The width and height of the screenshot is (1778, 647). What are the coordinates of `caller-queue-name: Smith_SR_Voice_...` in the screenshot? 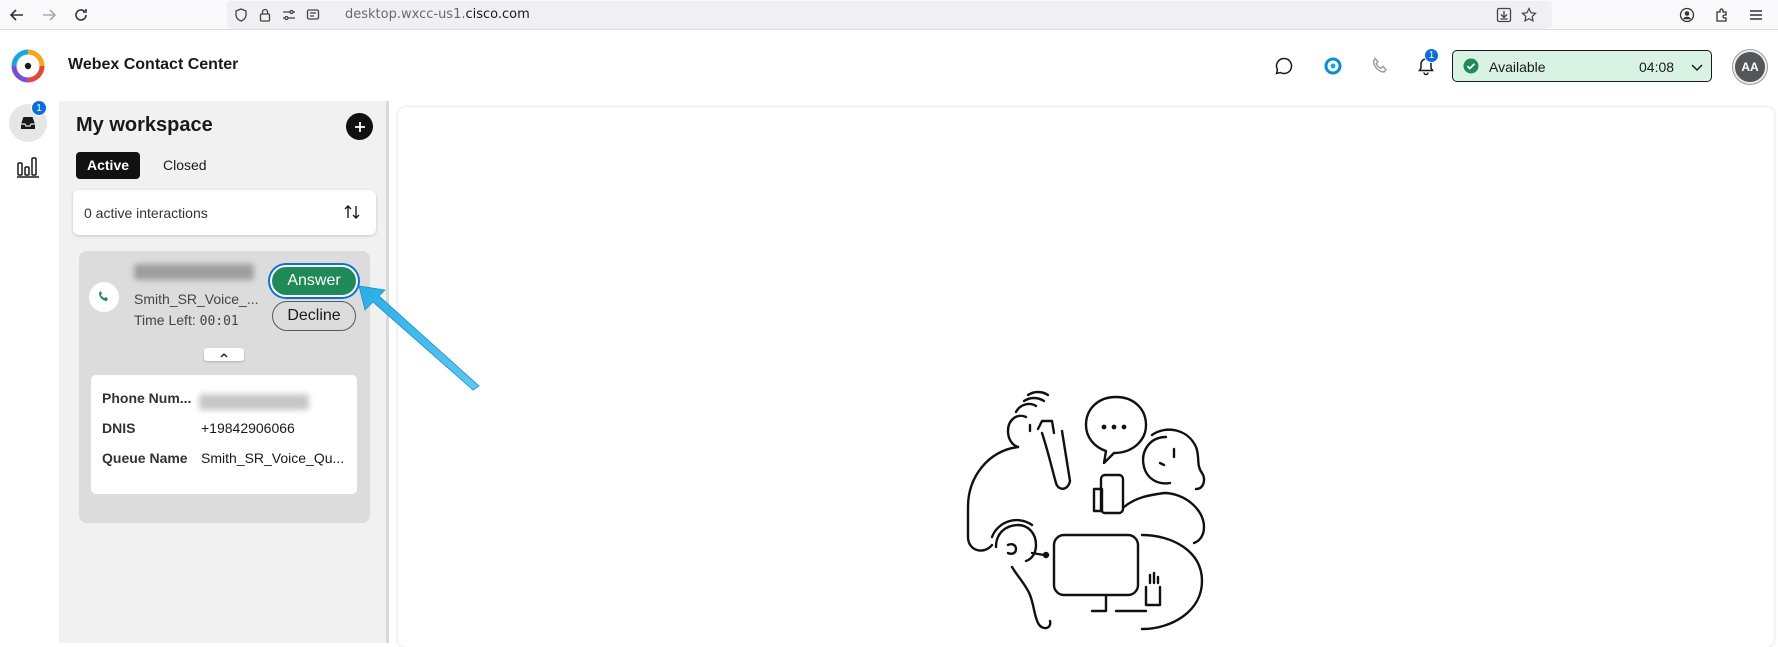 It's located at (196, 299).